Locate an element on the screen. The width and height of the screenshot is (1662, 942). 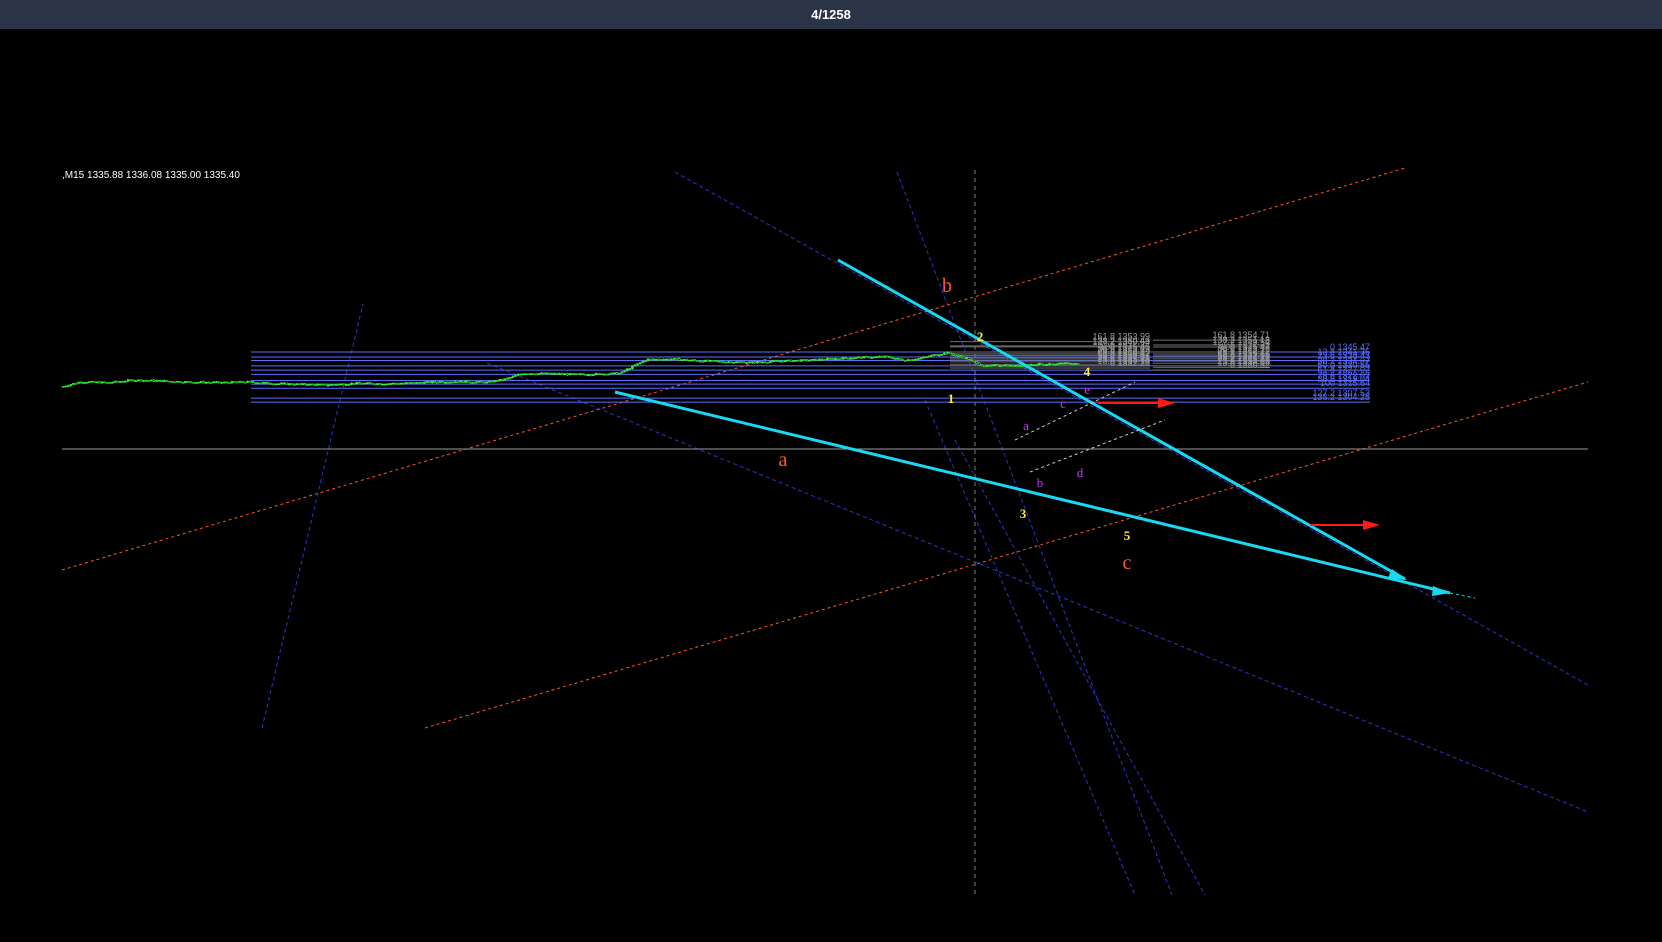
fib-mid2-label: 0 1330.52 is located at coordinates (1250, 365).